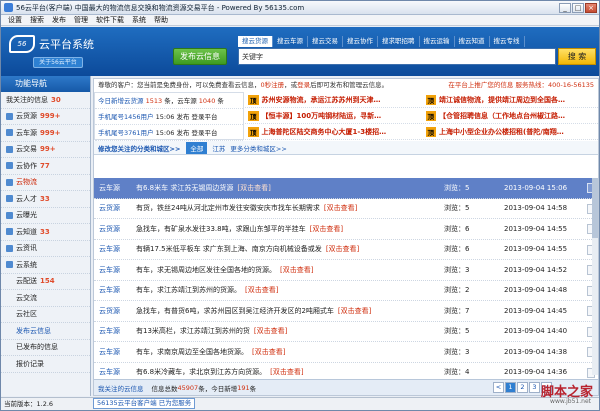 Image resolution: width=600 pixels, height=411 pixels. I want to click on publish-button: 发布云信息, so click(200, 56).